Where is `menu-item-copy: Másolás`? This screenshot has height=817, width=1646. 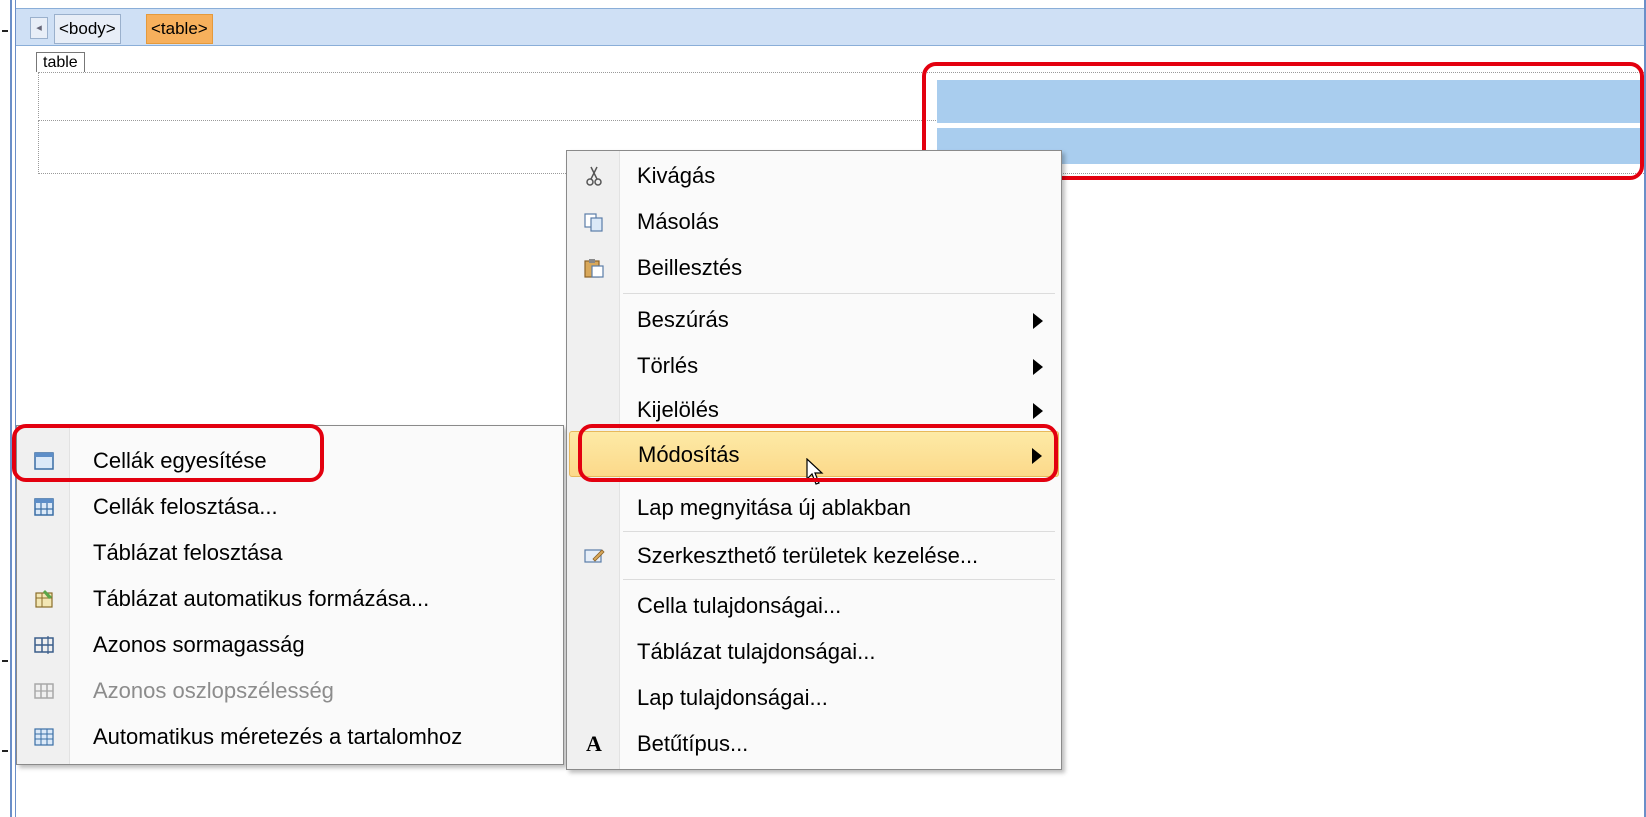 menu-item-copy: Másolás is located at coordinates (814, 222).